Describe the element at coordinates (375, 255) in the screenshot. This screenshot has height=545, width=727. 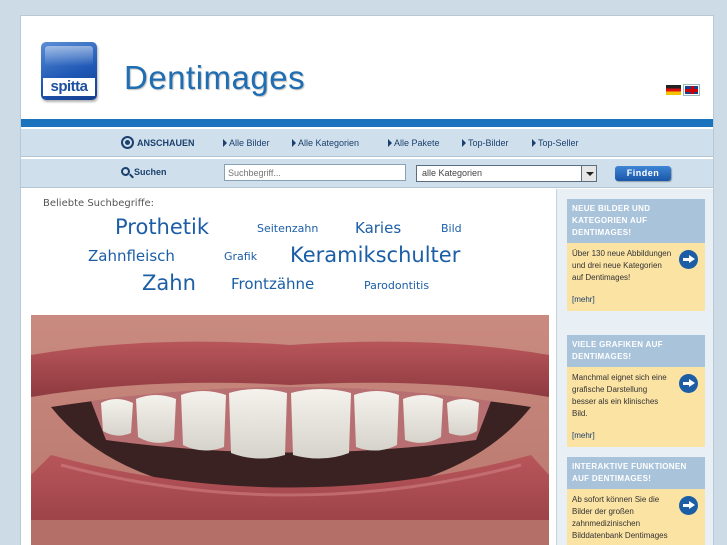
I see `tag-keramikschulter: Keramikschulter` at that location.